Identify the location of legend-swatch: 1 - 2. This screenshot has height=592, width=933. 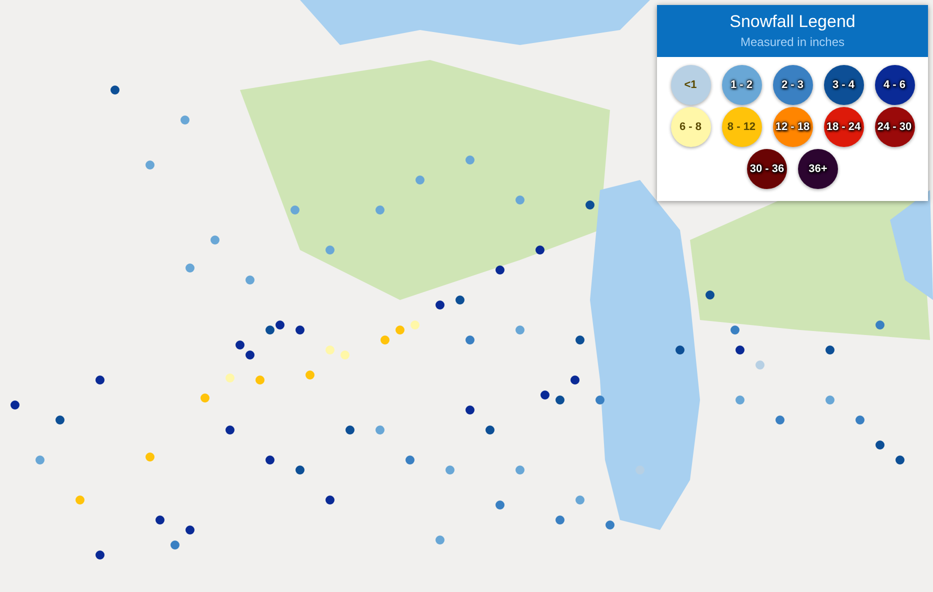
(742, 85).